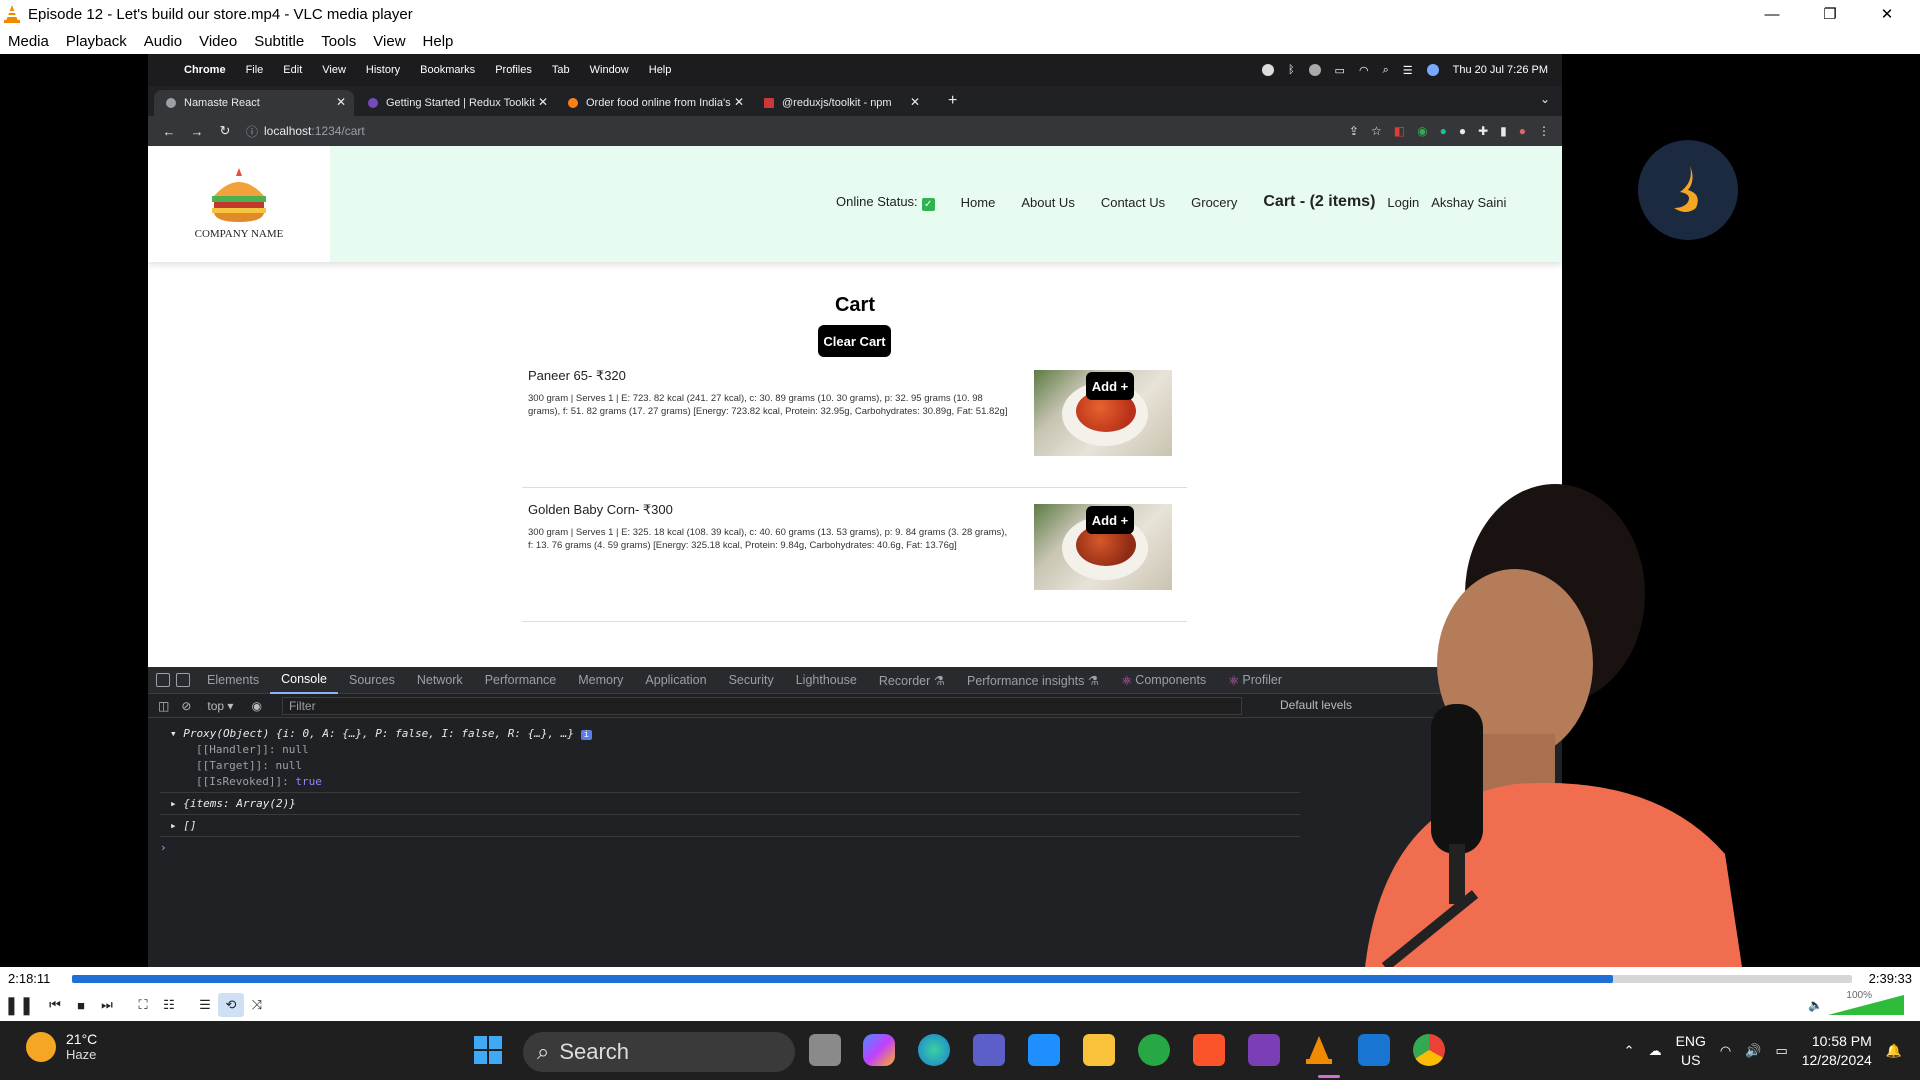 The height and width of the screenshot is (1080, 1920). I want to click on notifications-icon: 🔔, so click(1894, 1051).